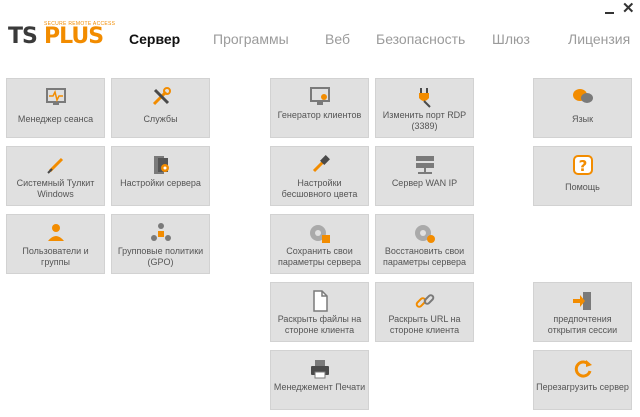 The image size is (640, 417). What do you see at coordinates (582, 301) in the screenshot?
I see `door-arrow-icon` at bounding box center [582, 301].